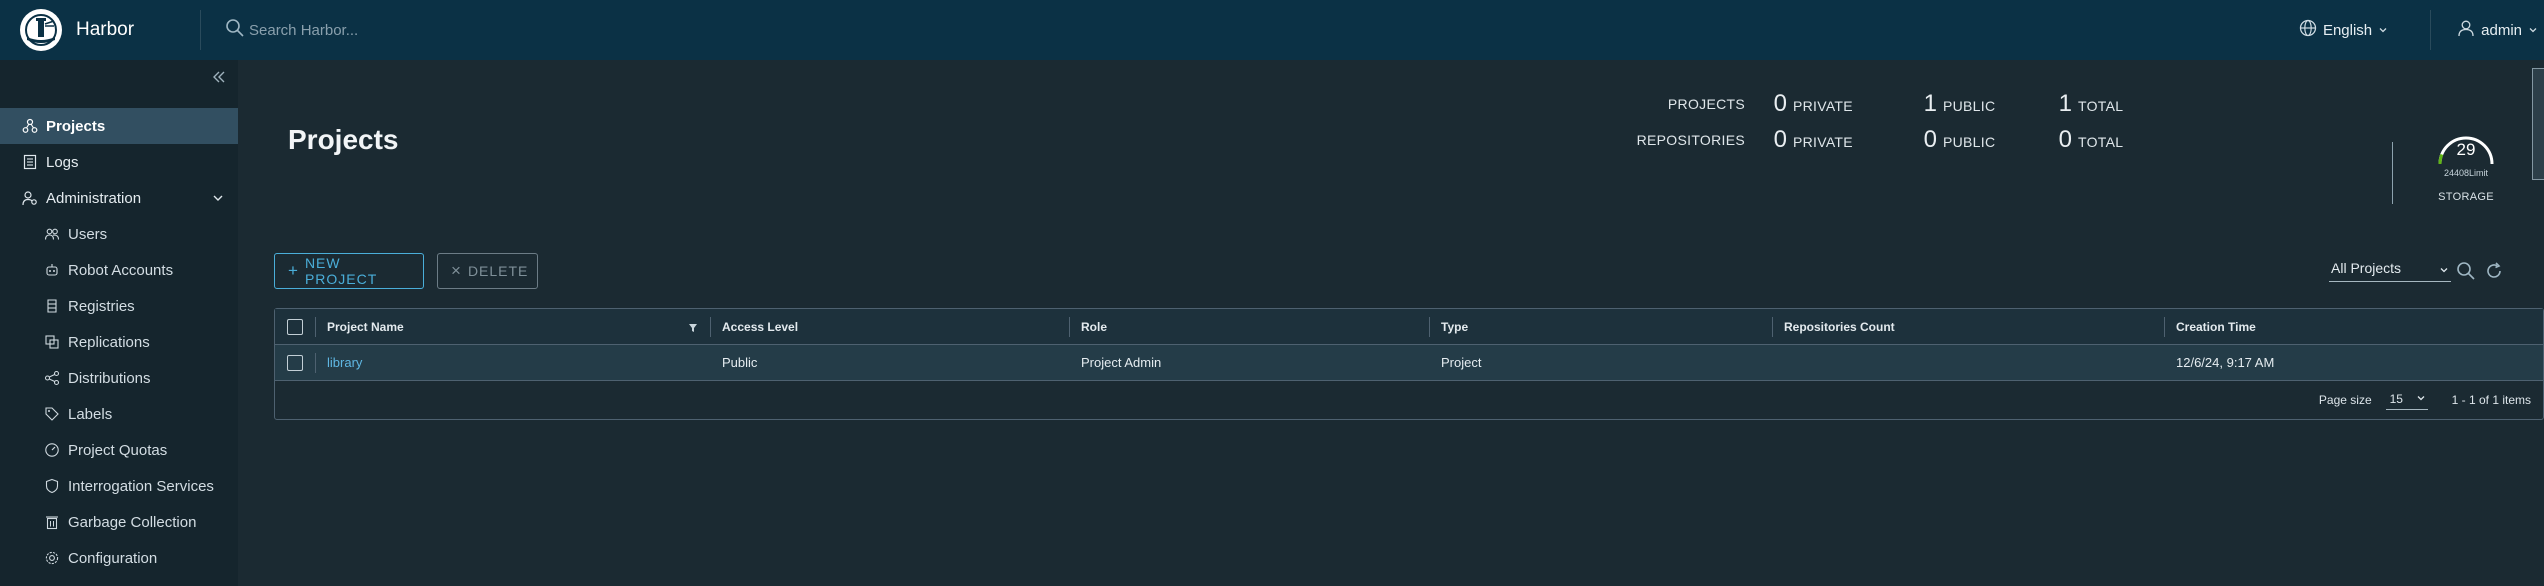  What do you see at coordinates (52, 234) in the screenshot?
I see `users-icon` at bounding box center [52, 234].